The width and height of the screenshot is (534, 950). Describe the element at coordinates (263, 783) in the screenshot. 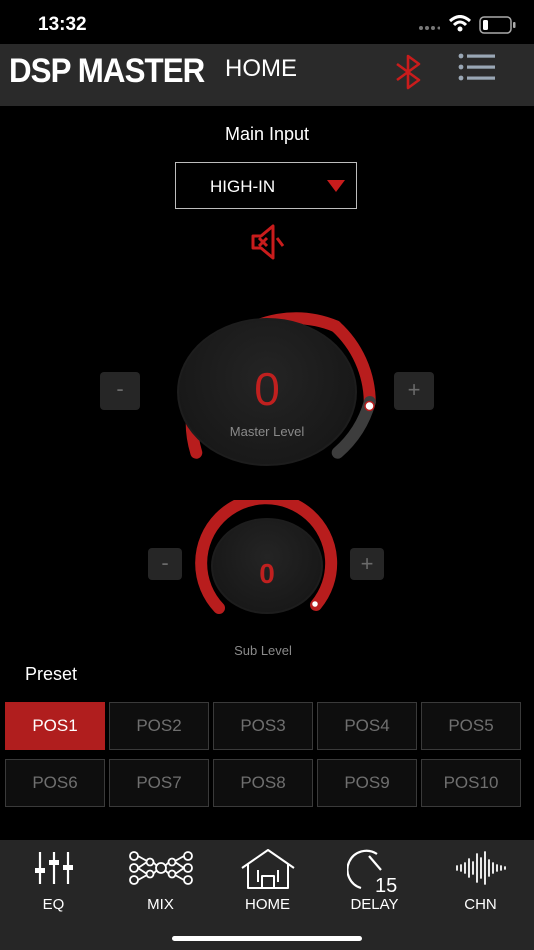

I see `preset-pos8-button: POS8` at that location.